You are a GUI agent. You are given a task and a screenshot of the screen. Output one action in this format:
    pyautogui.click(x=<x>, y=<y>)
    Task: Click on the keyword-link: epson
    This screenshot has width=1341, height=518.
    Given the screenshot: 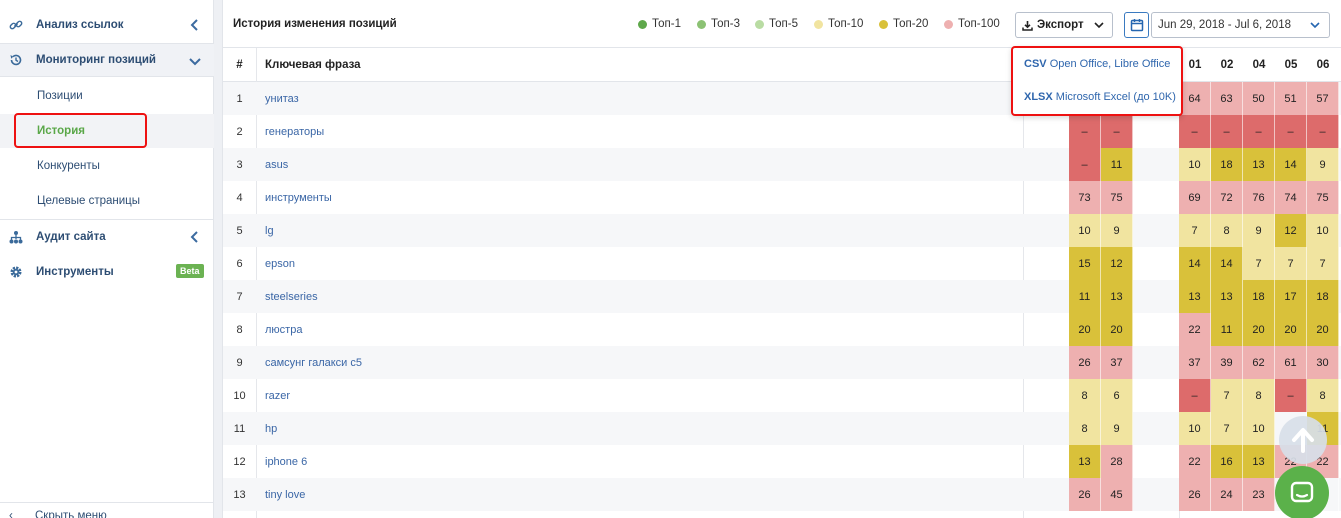 What is the action you would take?
    pyautogui.click(x=280, y=263)
    